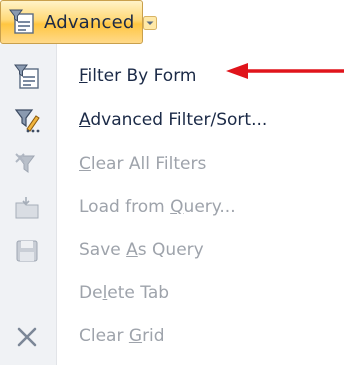  I want to click on menu-item-label: Clear All Filters, so click(143, 164).